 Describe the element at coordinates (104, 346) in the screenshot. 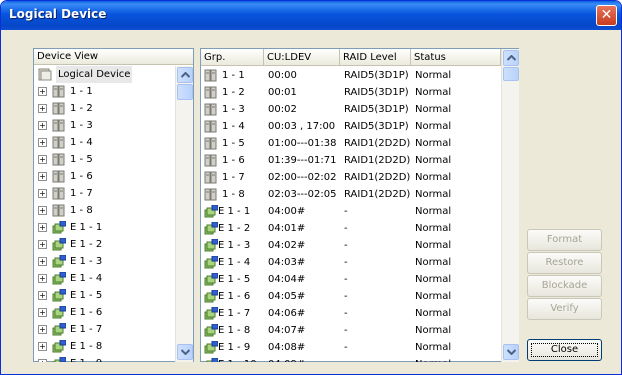

I see `tree-node: + E 1 - 8` at that location.